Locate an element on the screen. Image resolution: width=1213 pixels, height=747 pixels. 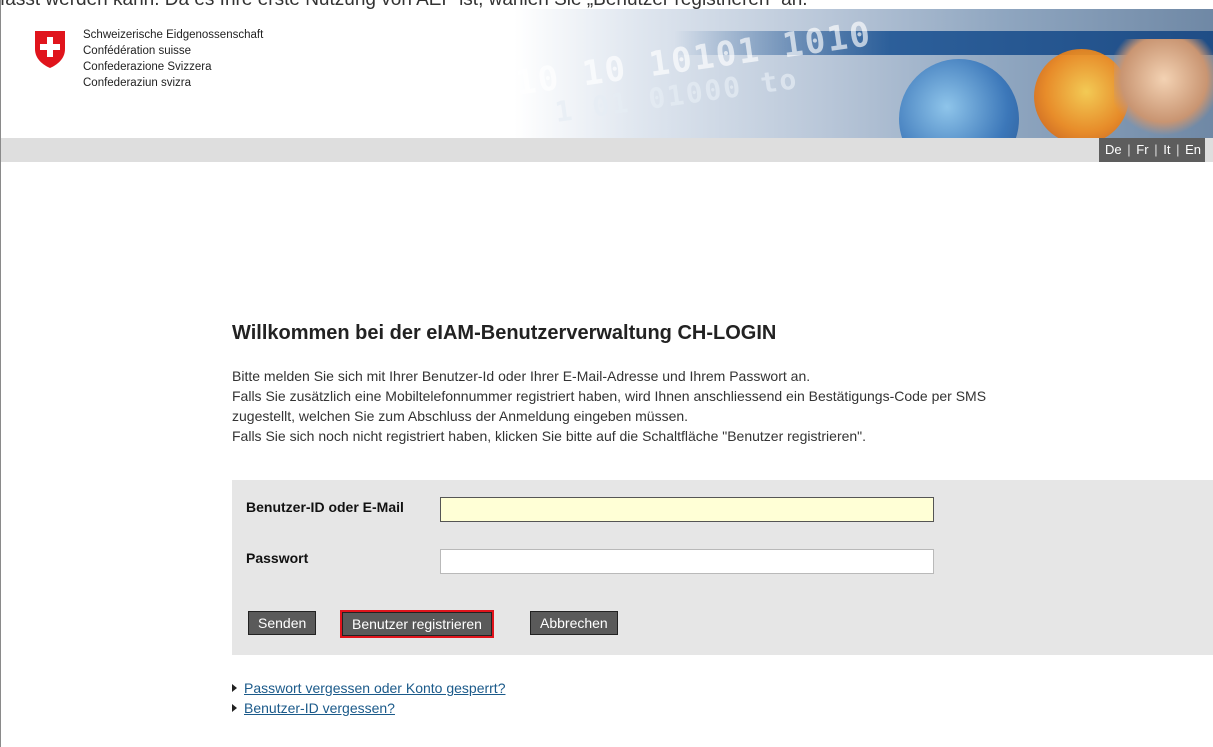
link-row: Benutzer-ID vergessen? is located at coordinates (368, 708).